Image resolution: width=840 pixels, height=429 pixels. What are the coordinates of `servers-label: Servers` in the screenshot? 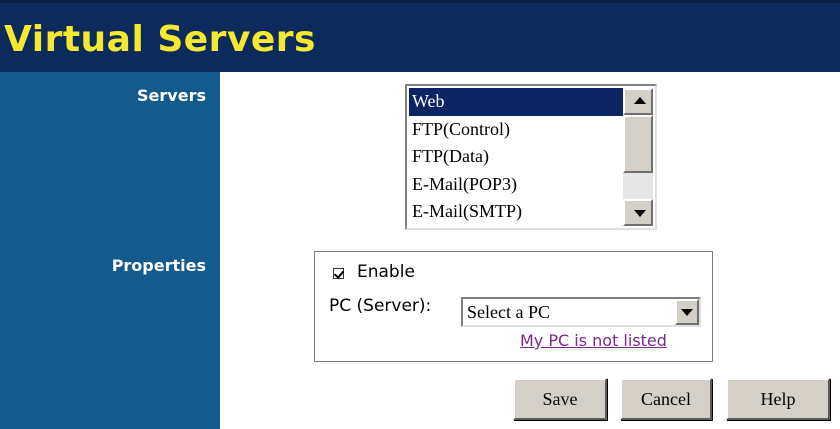 It's located at (171, 95).